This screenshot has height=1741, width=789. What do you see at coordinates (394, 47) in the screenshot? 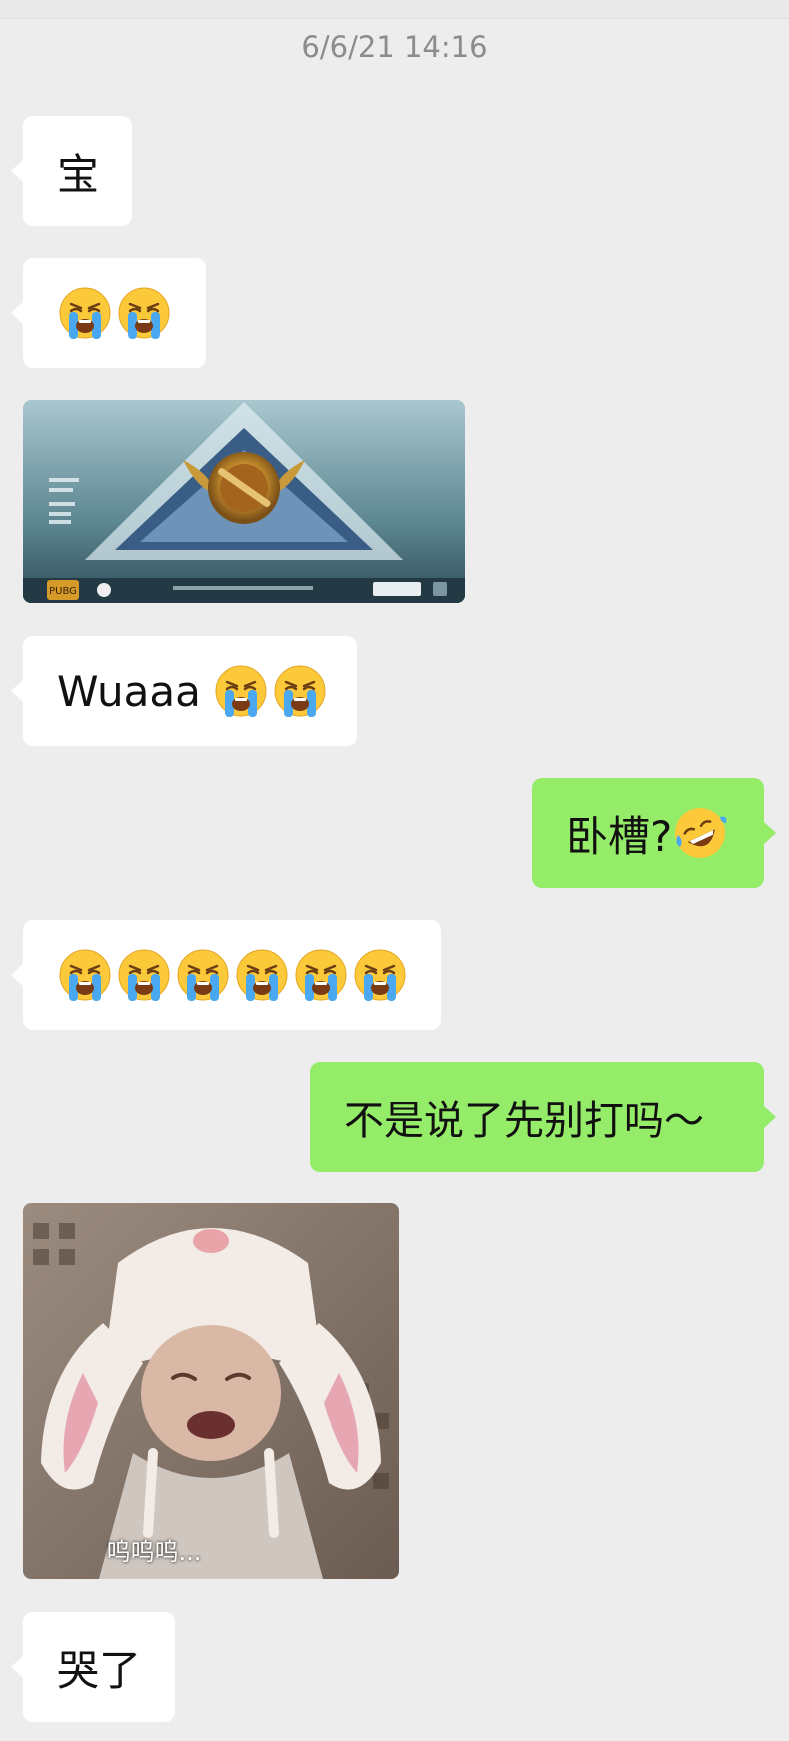
I see `message-timestamp: 6/6/21 14:16` at bounding box center [394, 47].